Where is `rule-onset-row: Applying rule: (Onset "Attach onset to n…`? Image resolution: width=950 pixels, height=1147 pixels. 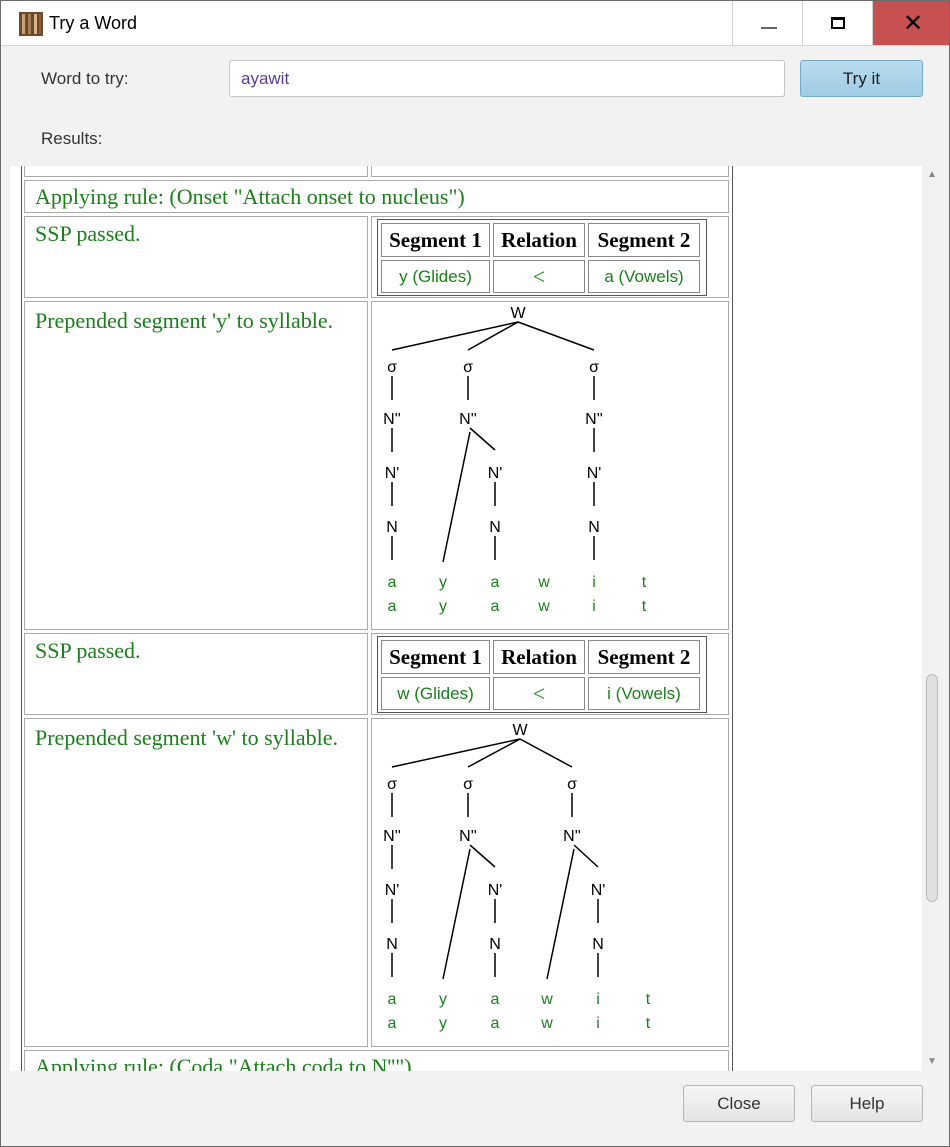 rule-onset-row: Applying rule: (Onset "Attach onset to n… is located at coordinates (376, 196).